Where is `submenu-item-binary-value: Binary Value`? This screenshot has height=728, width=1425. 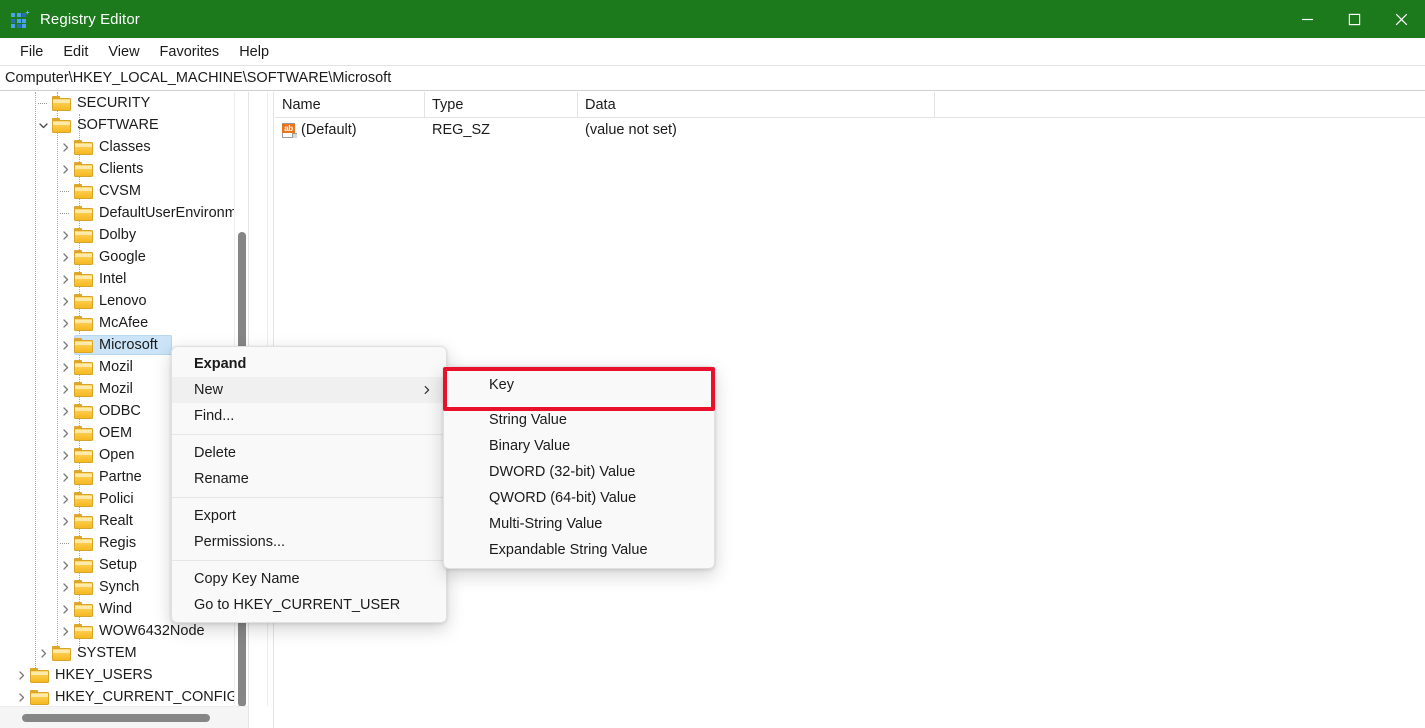
submenu-item-binary-value: Binary Value is located at coordinates (579, 446).